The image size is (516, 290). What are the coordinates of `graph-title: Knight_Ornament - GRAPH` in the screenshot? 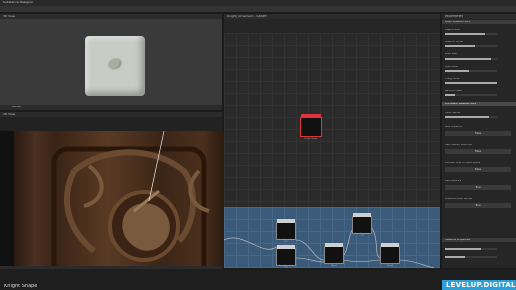 It's located at (247, 16).